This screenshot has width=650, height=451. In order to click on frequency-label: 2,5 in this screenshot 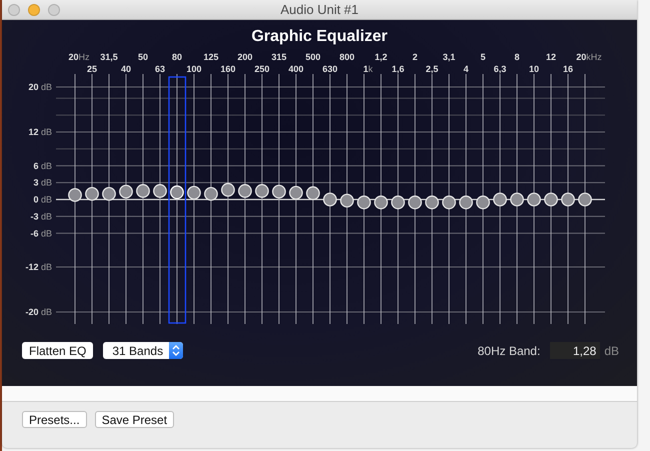, I will do `click(432, 69)`.